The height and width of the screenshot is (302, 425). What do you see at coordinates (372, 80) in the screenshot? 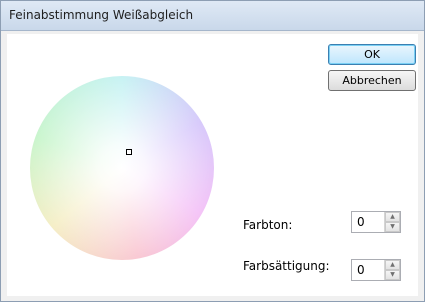
I see `cancel-button: Abbrechen` at bounding box center [372, 80].